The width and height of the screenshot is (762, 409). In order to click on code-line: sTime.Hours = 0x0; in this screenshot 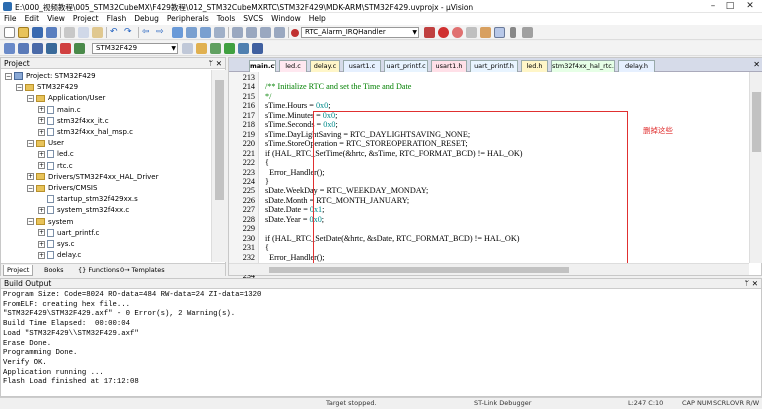, I will do `click(298, 106)`.